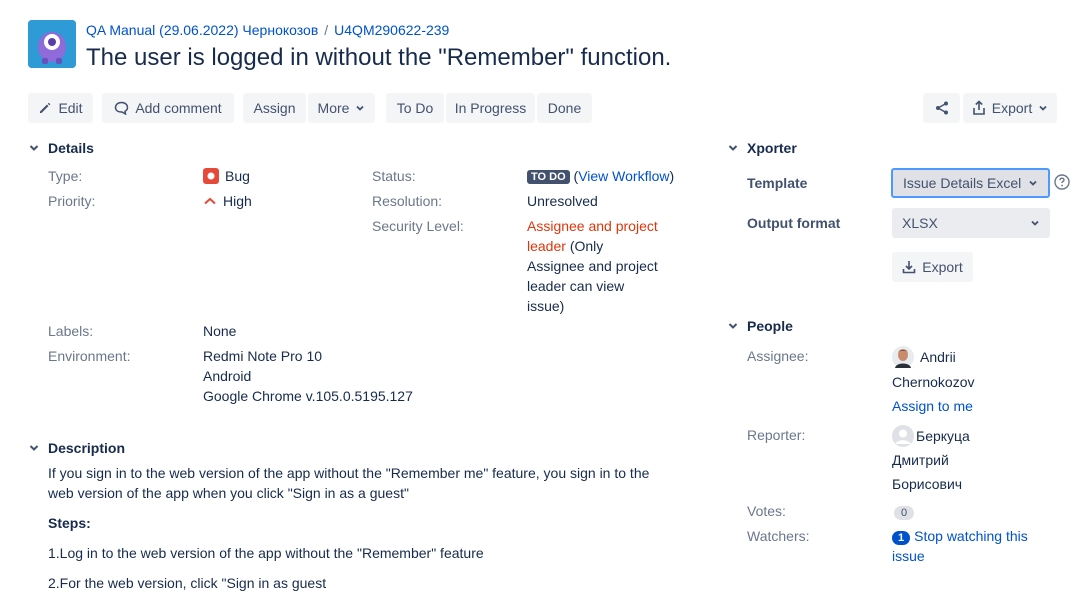  What do you see at coordinates (72, 201) in the screenshot?
I see `priority-label: Priority:` at bounding box center [72, 201].